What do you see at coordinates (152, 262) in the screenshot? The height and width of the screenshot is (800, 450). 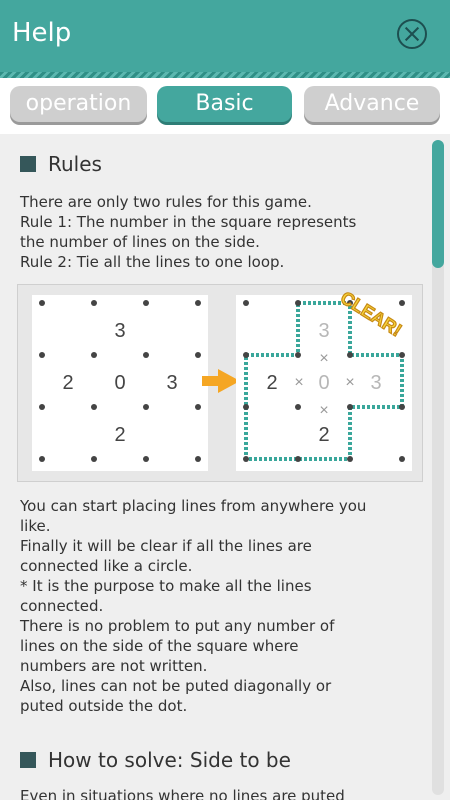 I see `text-line: Rule 2: Tie all the lines to one loop.` at bounding box center [152, 262].